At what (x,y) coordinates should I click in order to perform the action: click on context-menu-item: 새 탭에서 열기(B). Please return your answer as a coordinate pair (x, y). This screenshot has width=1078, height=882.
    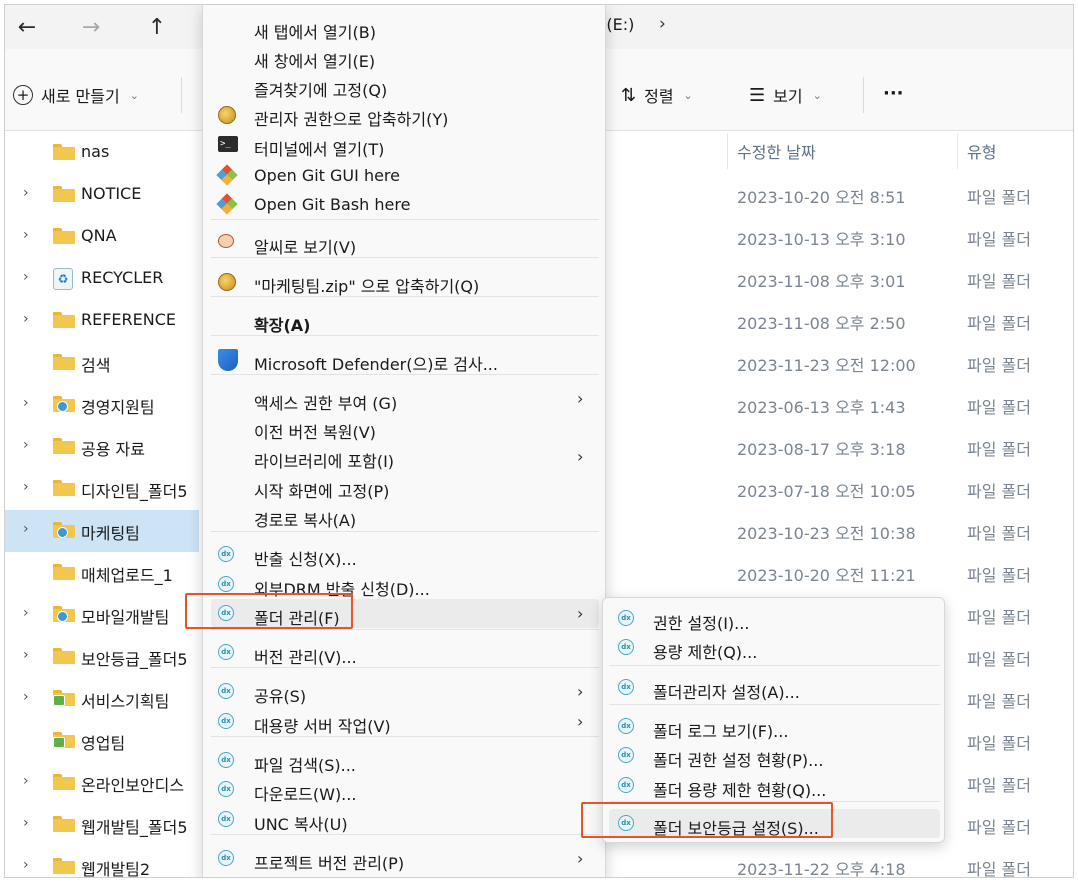
    Looking at the image, I should click on (405, 27).